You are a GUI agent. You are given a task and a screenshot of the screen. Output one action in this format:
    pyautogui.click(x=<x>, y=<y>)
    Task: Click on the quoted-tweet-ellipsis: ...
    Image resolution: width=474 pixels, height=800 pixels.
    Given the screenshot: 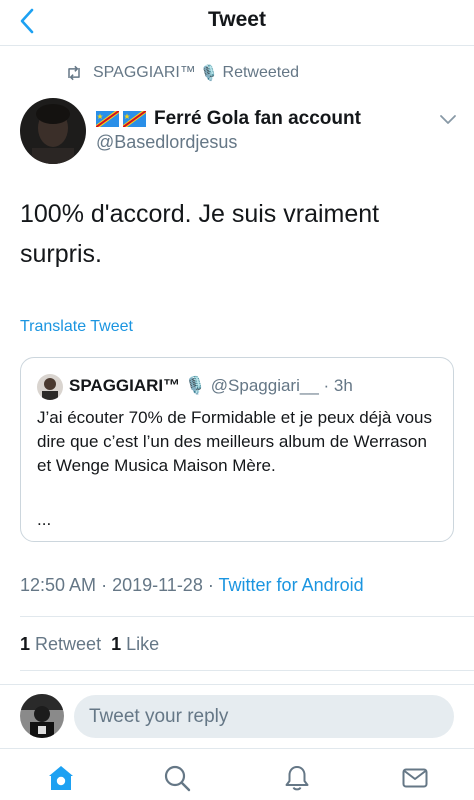 What is the action you would take?
    pyautogui.click(x=44, y=519)
    